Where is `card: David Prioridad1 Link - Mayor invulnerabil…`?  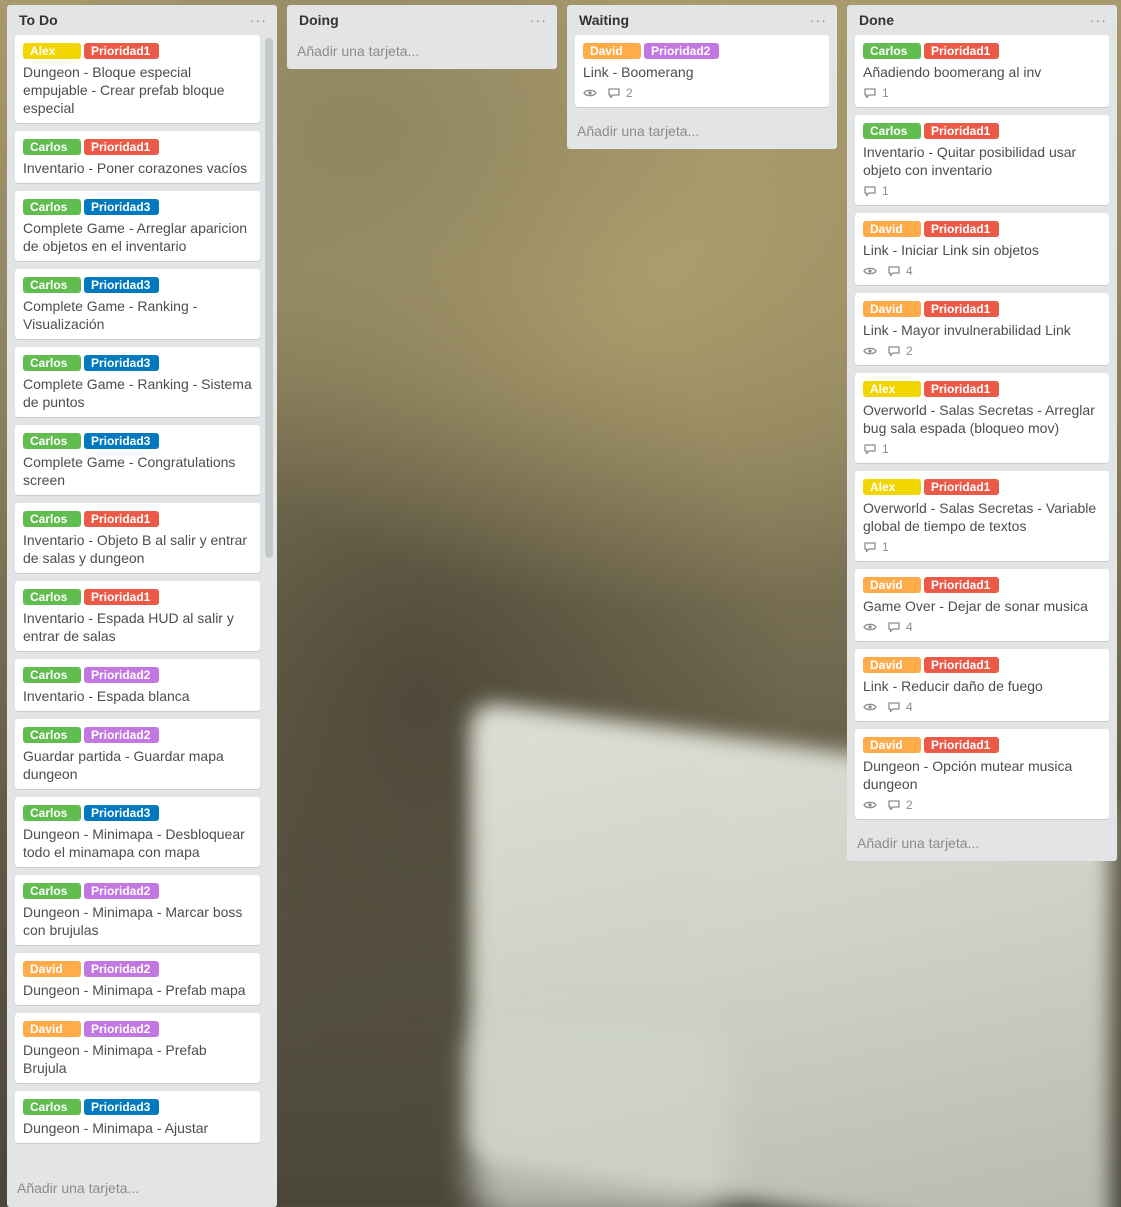 card: David Prioridad1 Link - Mayor invulnerabil… is located at coordinates (982, 329).